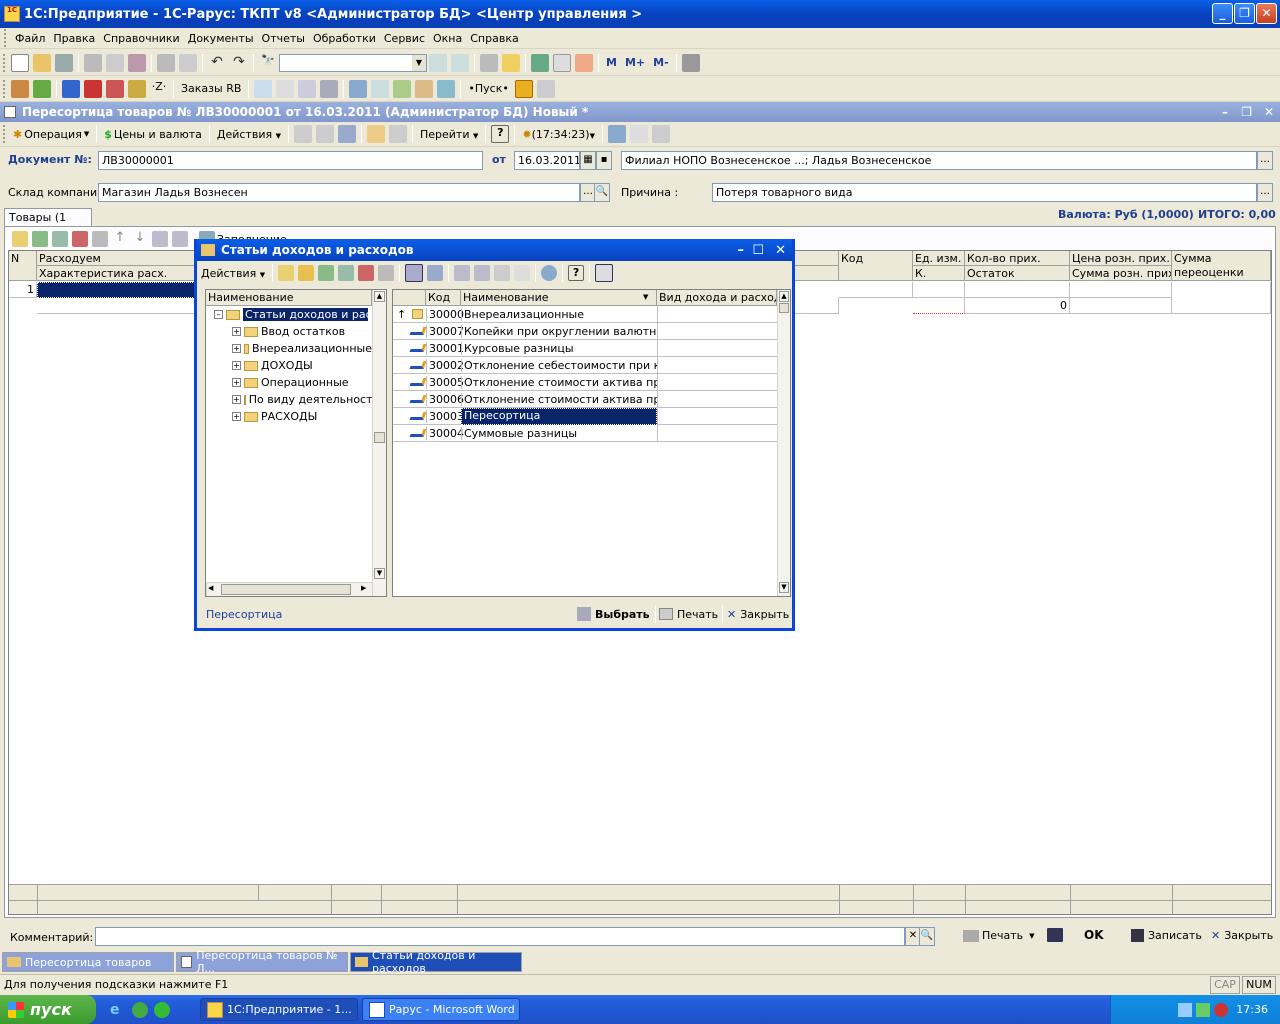  What do you see at coordinates (489, 62) in the screenshot?
I see `windows-icon` at bounding box center [489, 62].